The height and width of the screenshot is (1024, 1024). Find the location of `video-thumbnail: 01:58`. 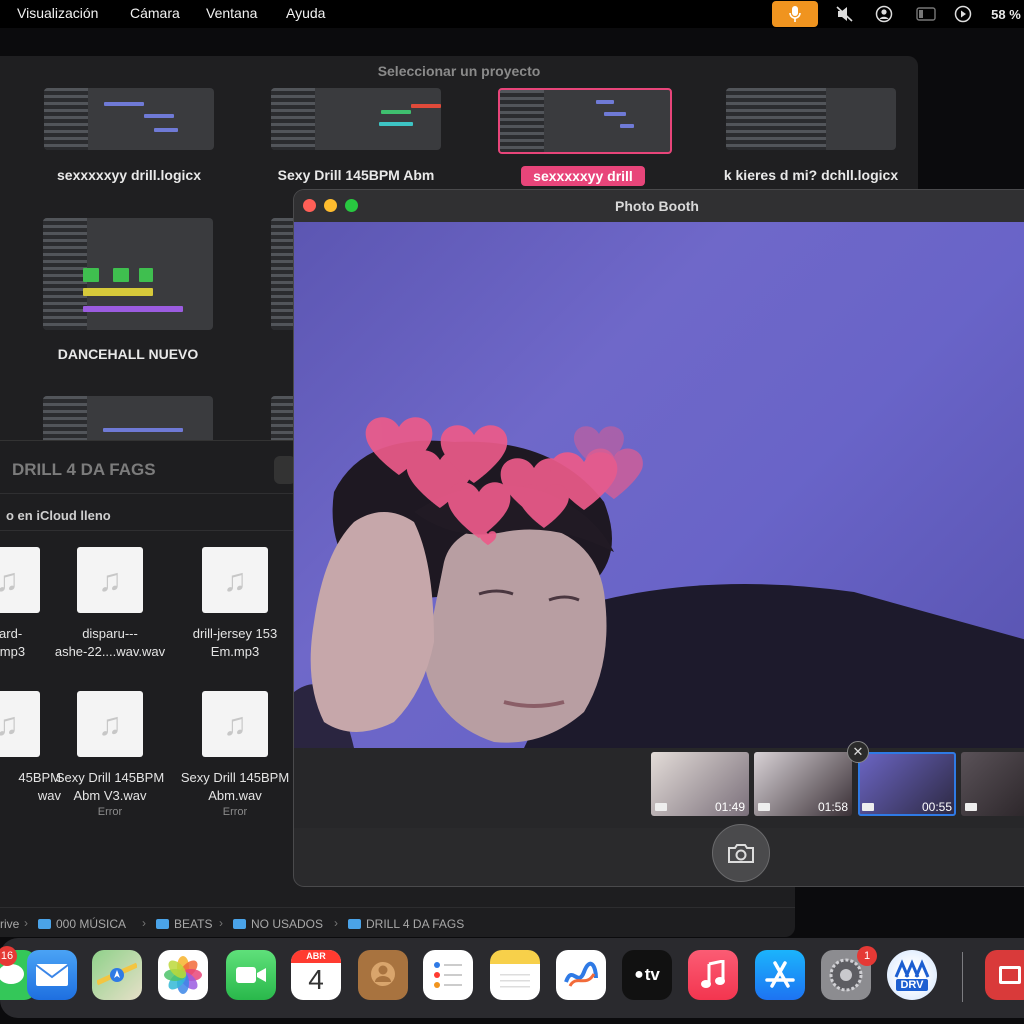

video-thumbnail: 01:58 is located at coordinates (803, 784).